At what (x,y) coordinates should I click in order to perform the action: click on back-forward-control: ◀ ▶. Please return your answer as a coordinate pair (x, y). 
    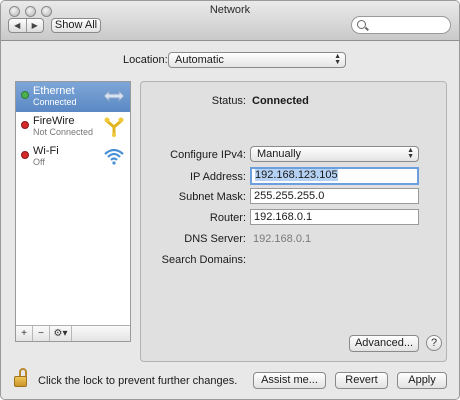
    Looking at the image, I should click on (26, 25).